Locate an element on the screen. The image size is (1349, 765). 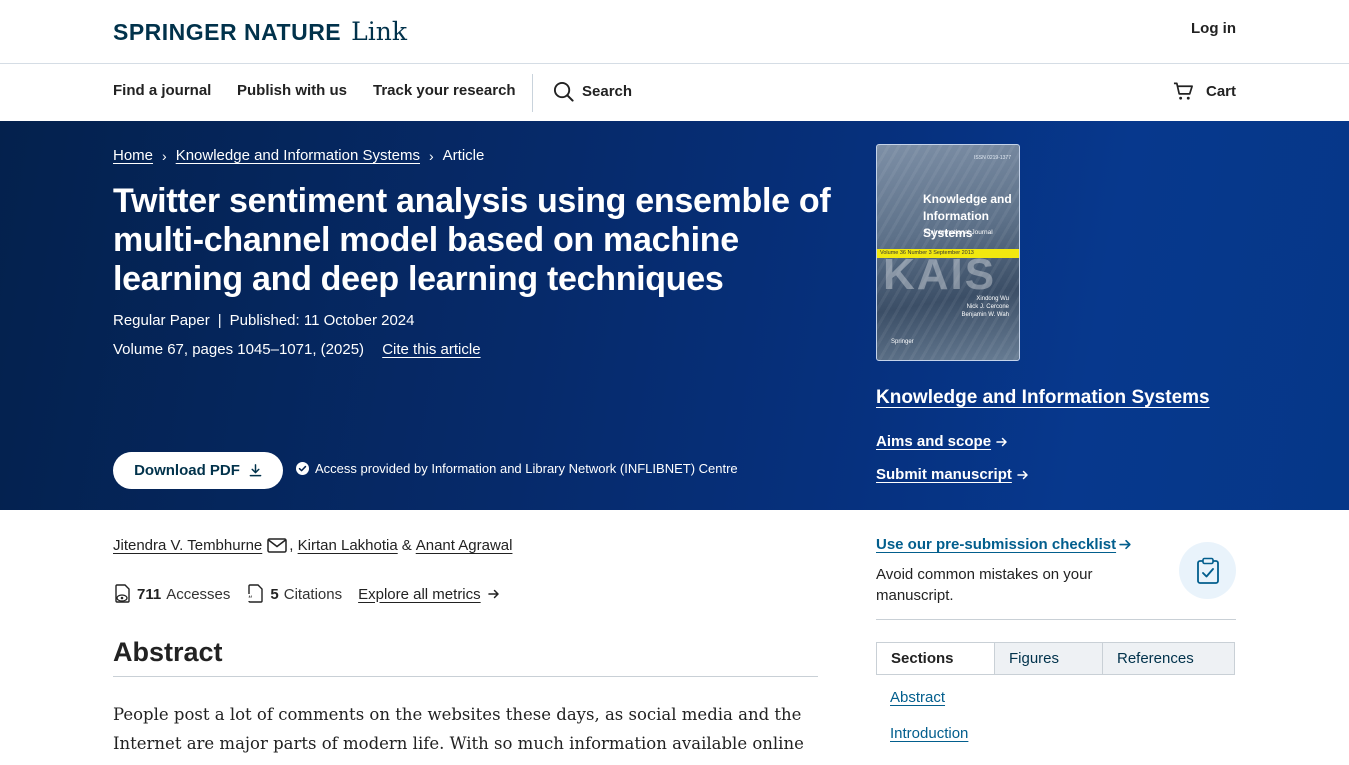
toc-item-abstract: Abstract is located at coordinates (917, 697).